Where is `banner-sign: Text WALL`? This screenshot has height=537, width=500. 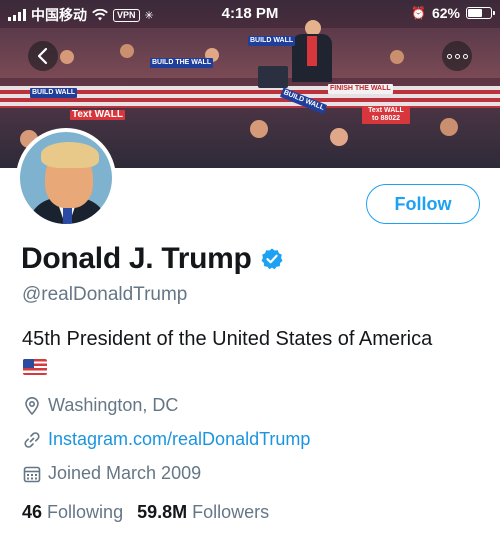
banner-sign: Text WALL is located at coordinates (97, 114).